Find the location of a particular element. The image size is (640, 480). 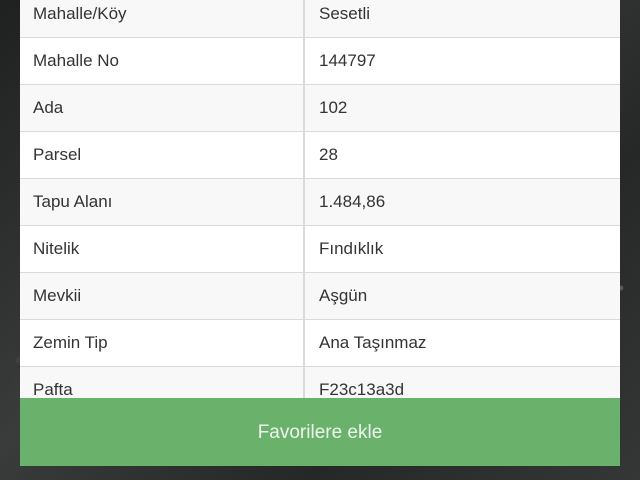

row-value: F23c13a3d is located at coordinates (462, 382).